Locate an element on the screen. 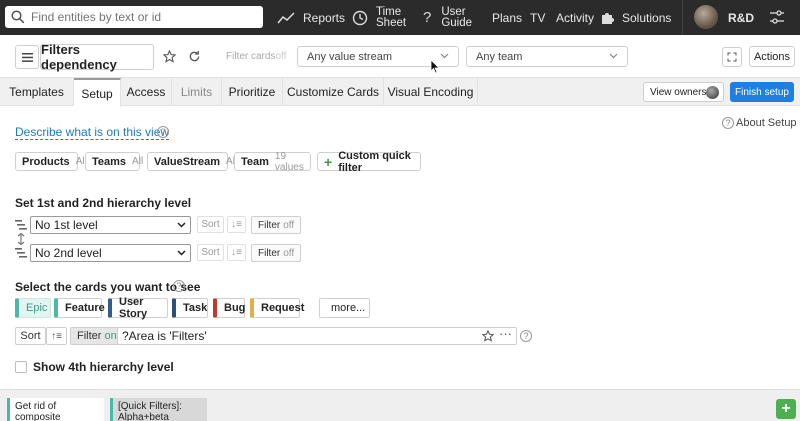  nav-reports: Reports is located at coordinates (311, 17).